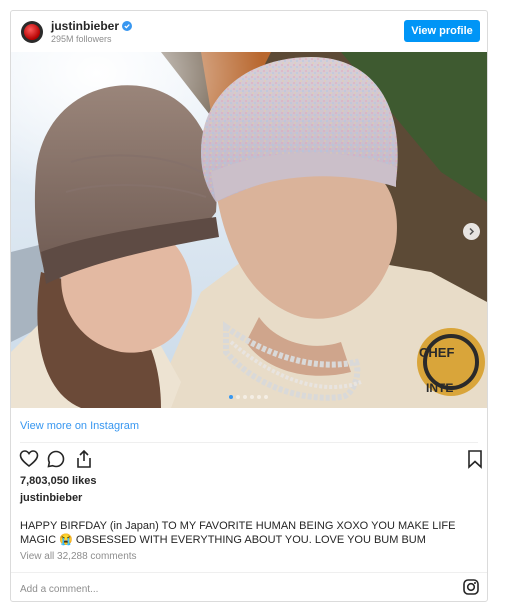  I want to click on next-arrow-icon, so click(472, 231).